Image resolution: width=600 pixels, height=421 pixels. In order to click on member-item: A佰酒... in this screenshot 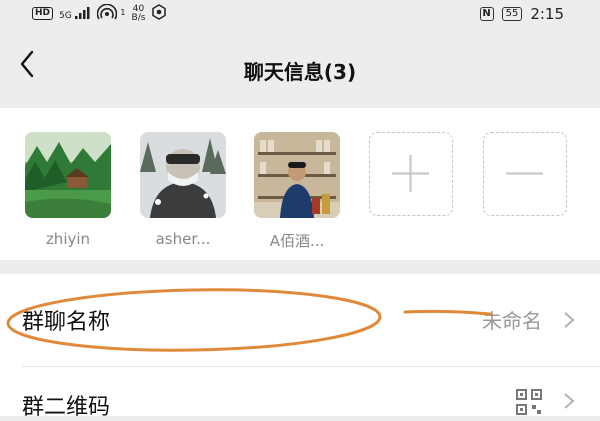, I will do `click(297, 191)`.